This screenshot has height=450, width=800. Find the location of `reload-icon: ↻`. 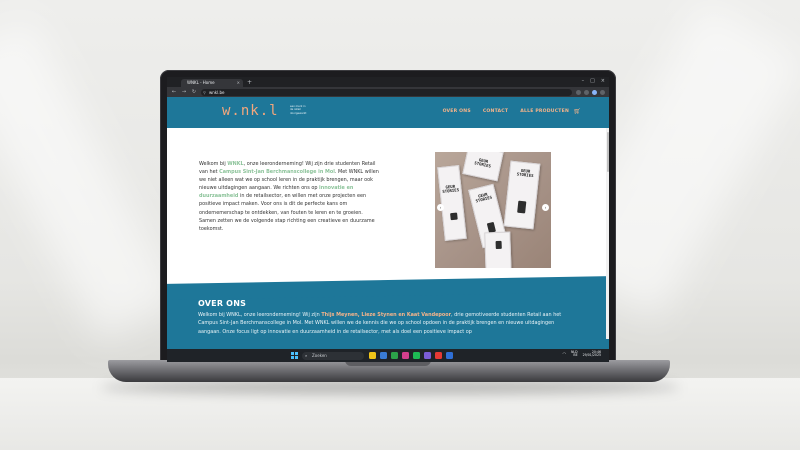

reload-icon: ↻ is located at coordinates (194, 92).